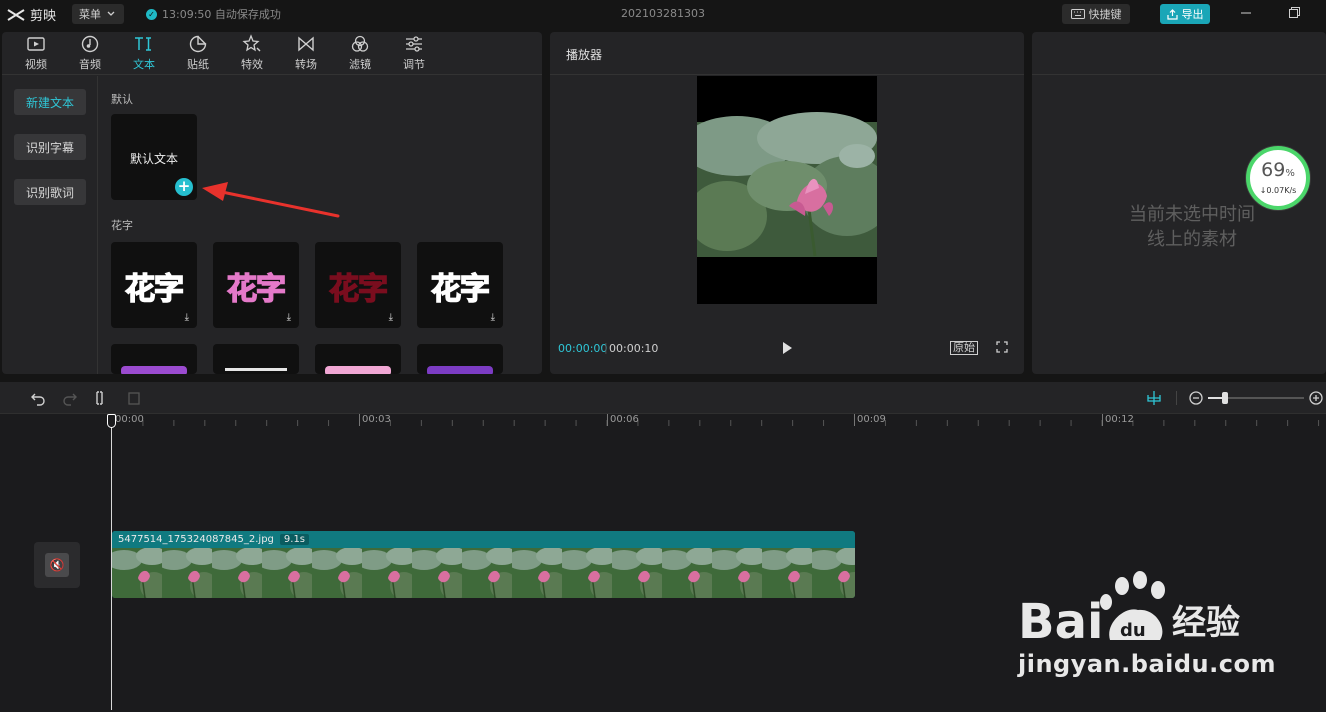 The height and width of the screenshot is (712, 1326). I want to click on tab-transition: 转场, so click(306, 54).